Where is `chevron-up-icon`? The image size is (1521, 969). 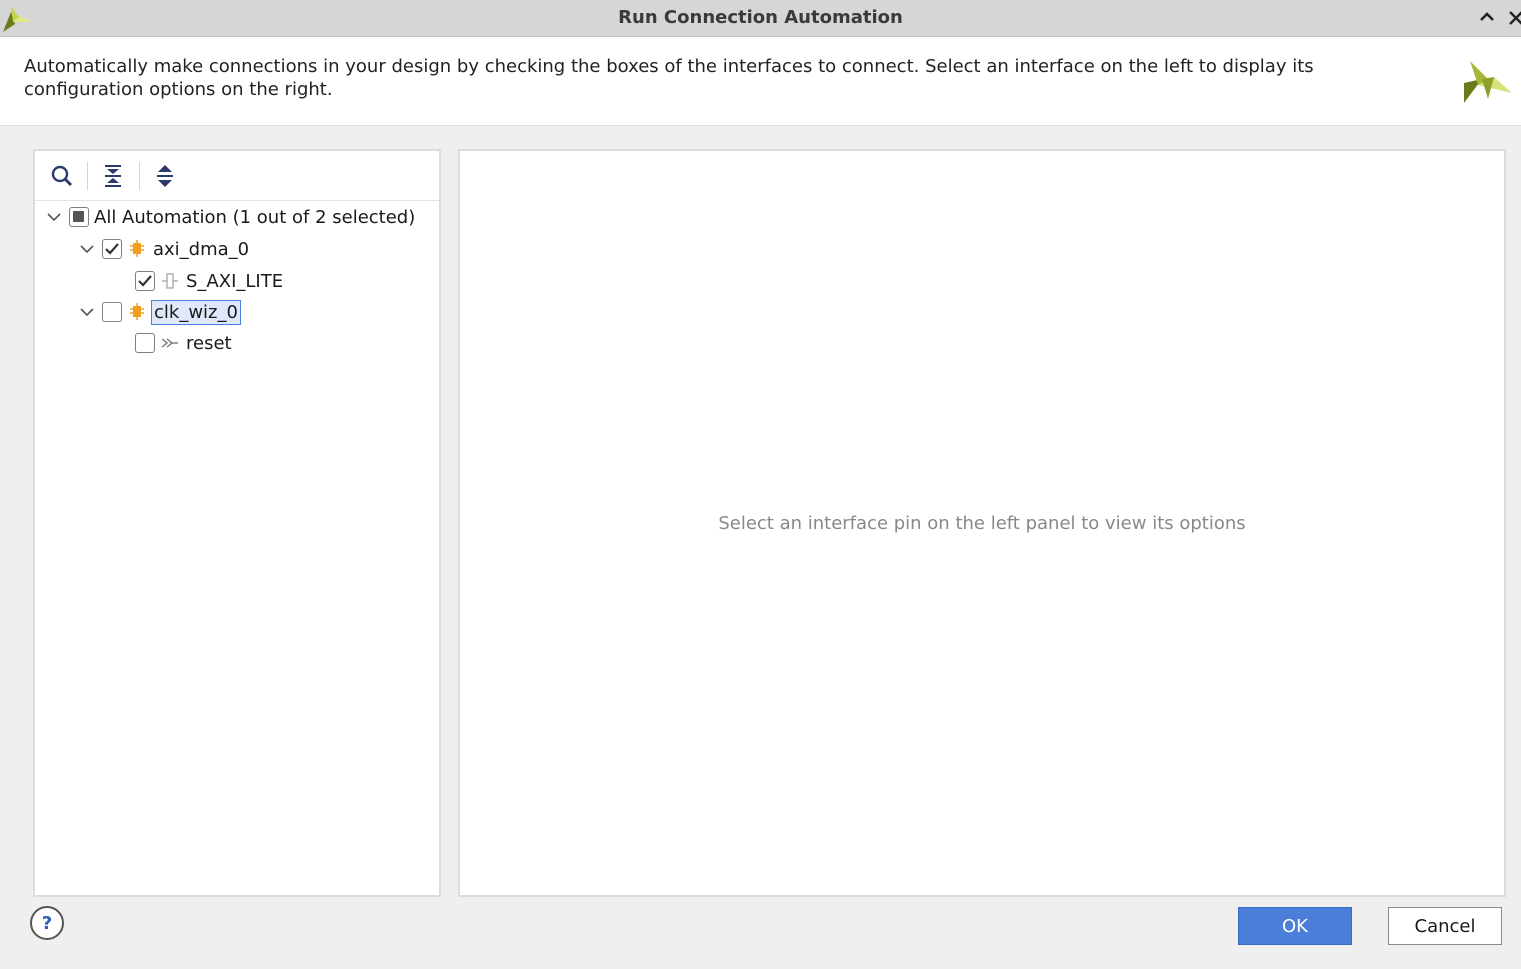
chevron-up-icon is located at coordinates (1487, 17).